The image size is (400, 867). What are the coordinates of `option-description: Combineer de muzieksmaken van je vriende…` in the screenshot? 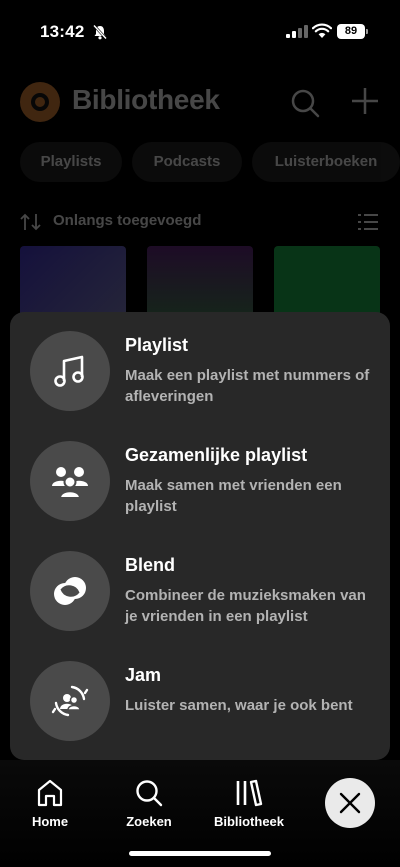 It's located at (245, 606).